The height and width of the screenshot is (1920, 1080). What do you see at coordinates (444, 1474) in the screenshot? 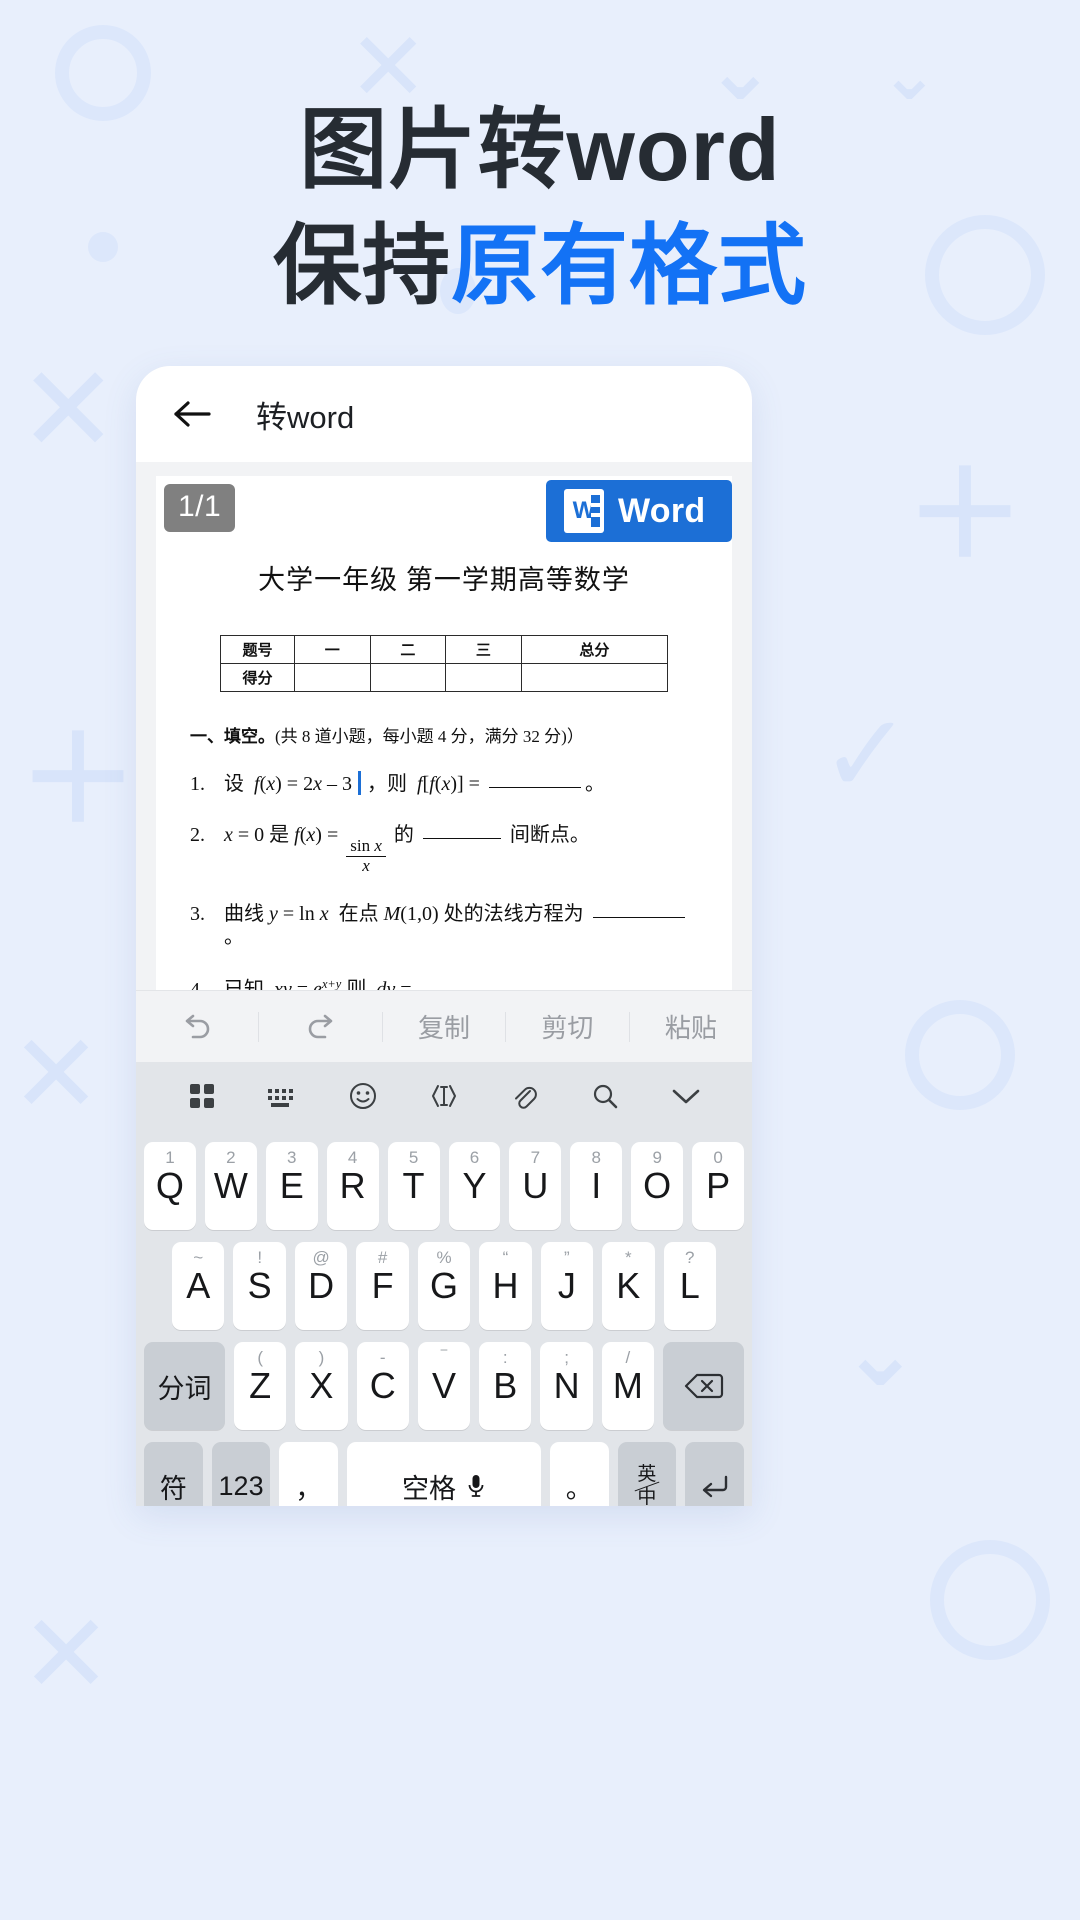
I see `space-key: 空格` at bounding box center [444, 1474].